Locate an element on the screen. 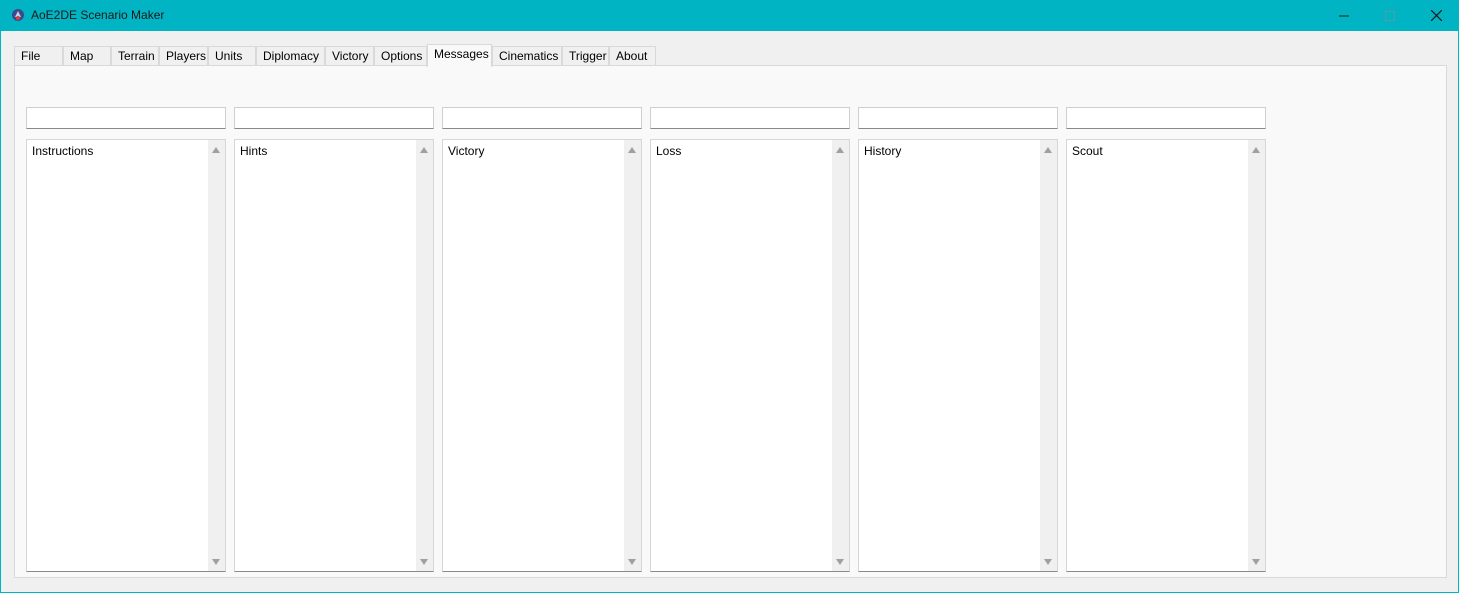  scout-title-input is located at coordinates (1166, 118).